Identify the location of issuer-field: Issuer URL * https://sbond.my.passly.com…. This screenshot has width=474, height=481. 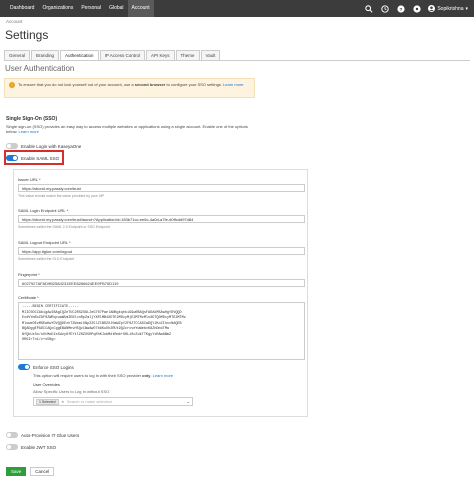
(161, 187).